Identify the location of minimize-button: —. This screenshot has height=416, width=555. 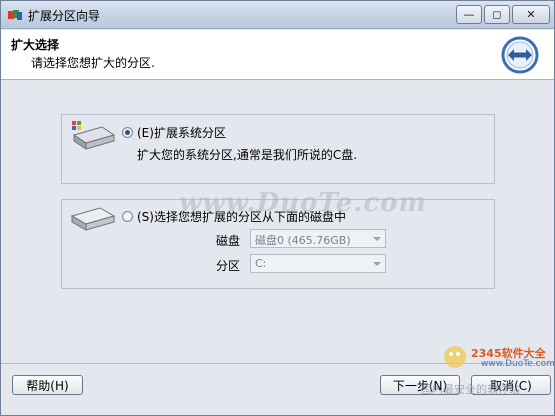
(469, 14).